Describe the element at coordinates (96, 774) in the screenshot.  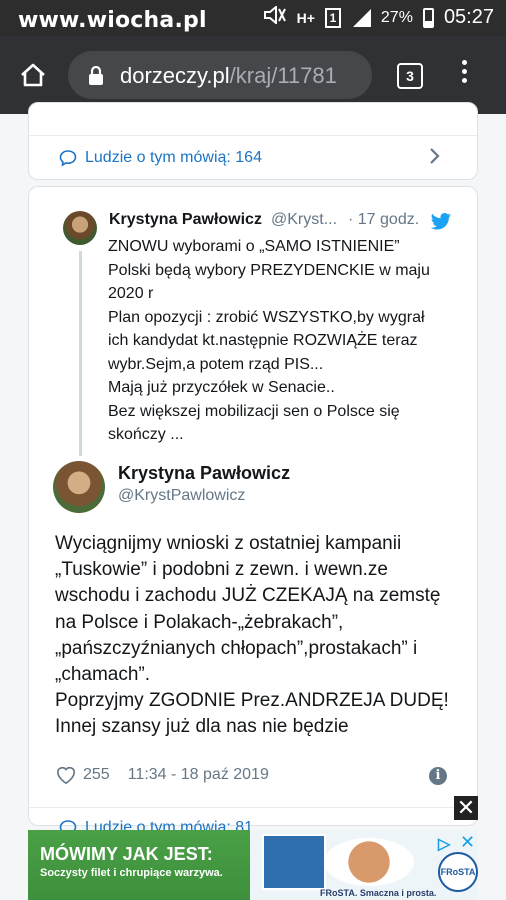
I see `like-count: 255` at that location.